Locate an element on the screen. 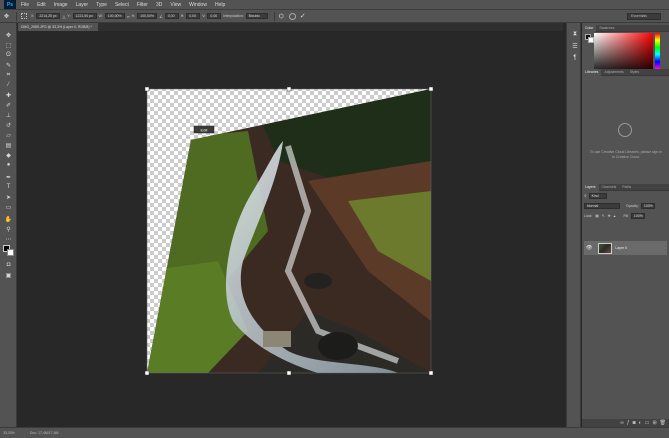  cancel-transform-icon is located at coordinates (292, 16).